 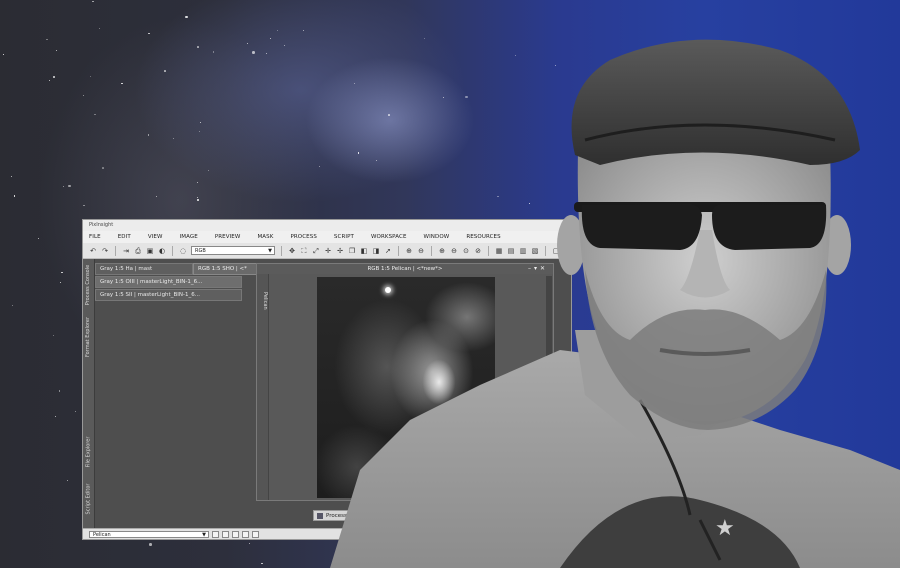 I want to click on menu-view: VIEW, so click(x=155, y=237).